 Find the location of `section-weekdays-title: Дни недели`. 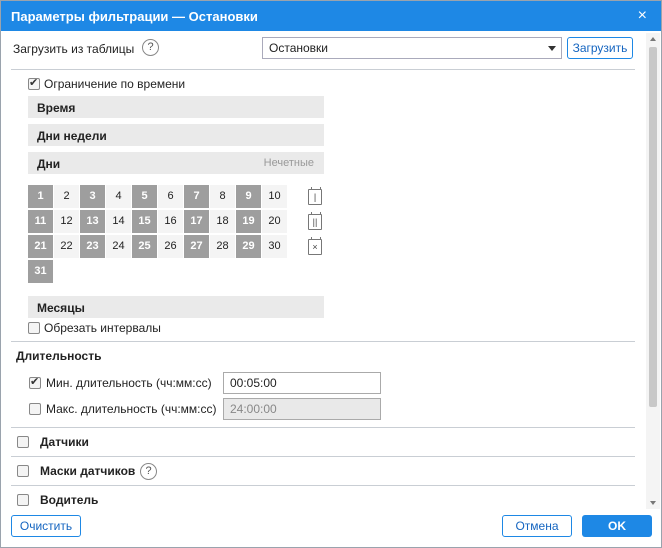

section-weekdays-title: Дни недели is located at coordinates (72, 136).